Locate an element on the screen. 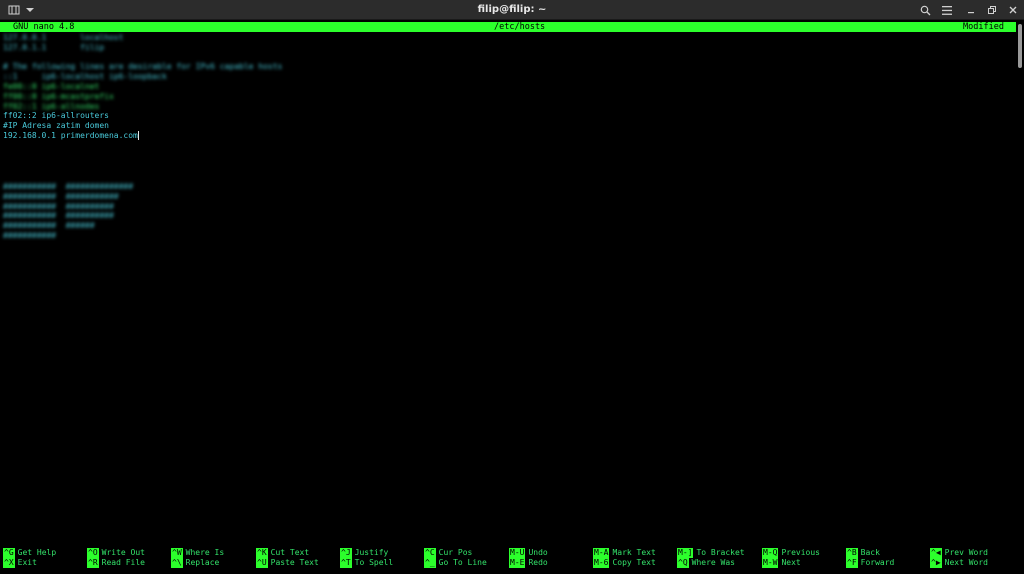  shortcut-key: M-U is located at coordinates (517, 553).